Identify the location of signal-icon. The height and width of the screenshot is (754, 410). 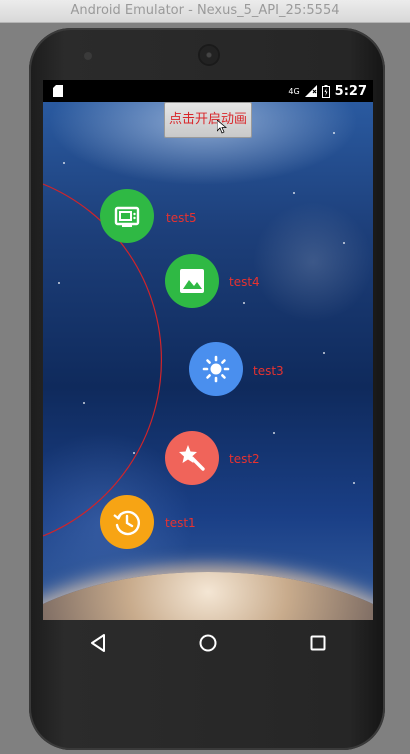
(310, 91).